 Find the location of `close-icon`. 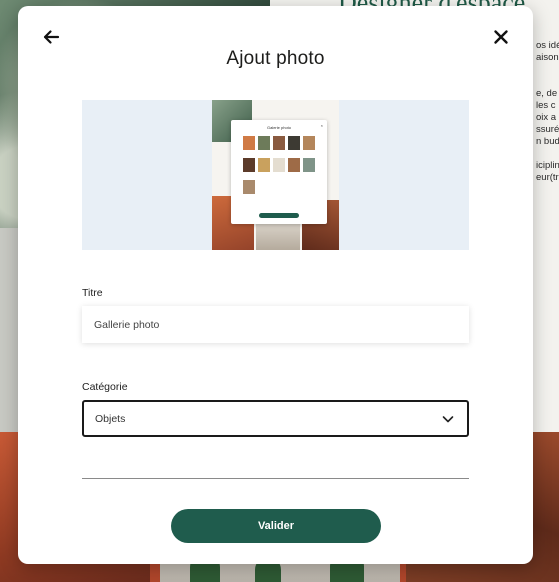

close-icon is located at coordinates (501, 37).